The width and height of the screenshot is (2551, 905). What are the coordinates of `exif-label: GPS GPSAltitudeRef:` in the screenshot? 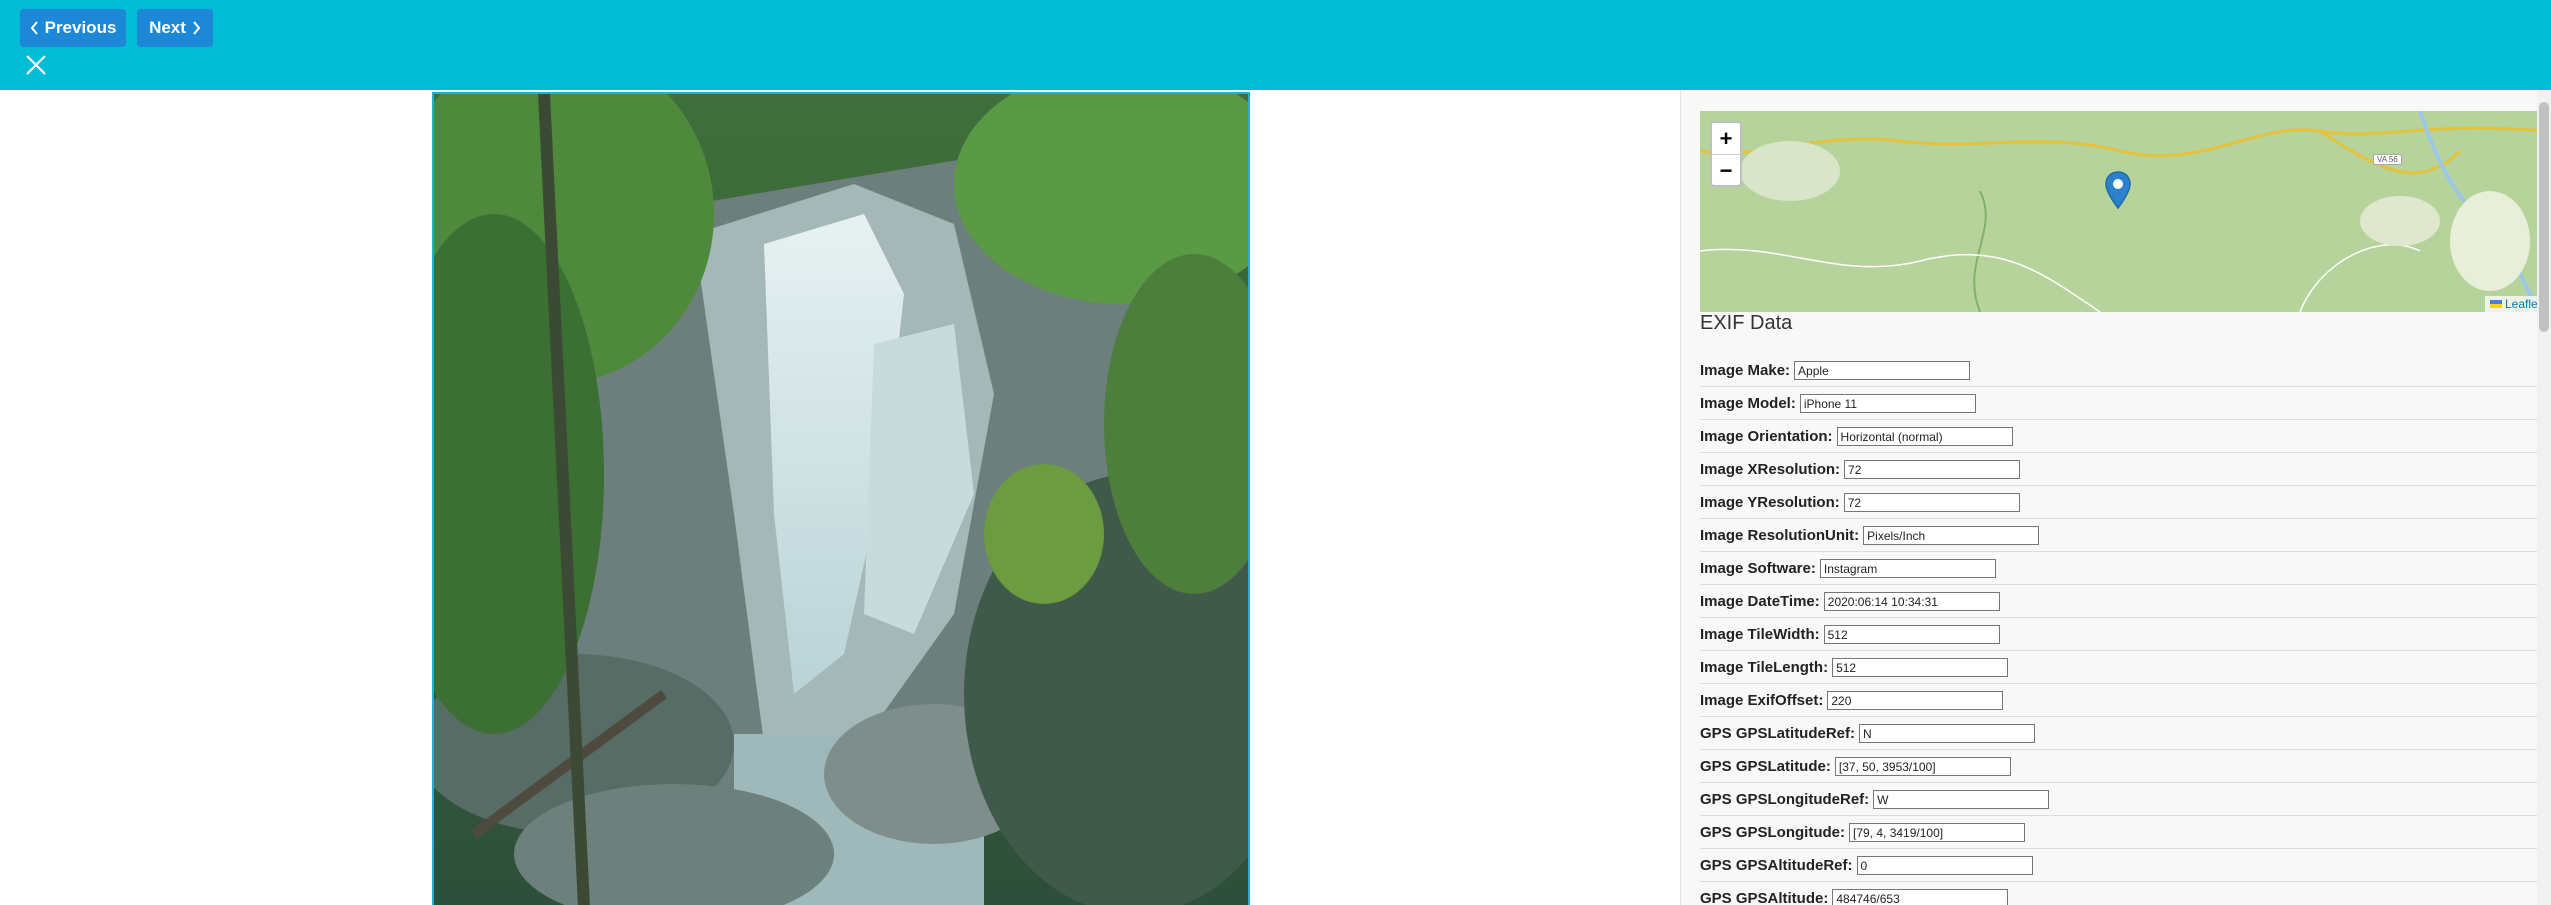 It's located at (1776, 865).